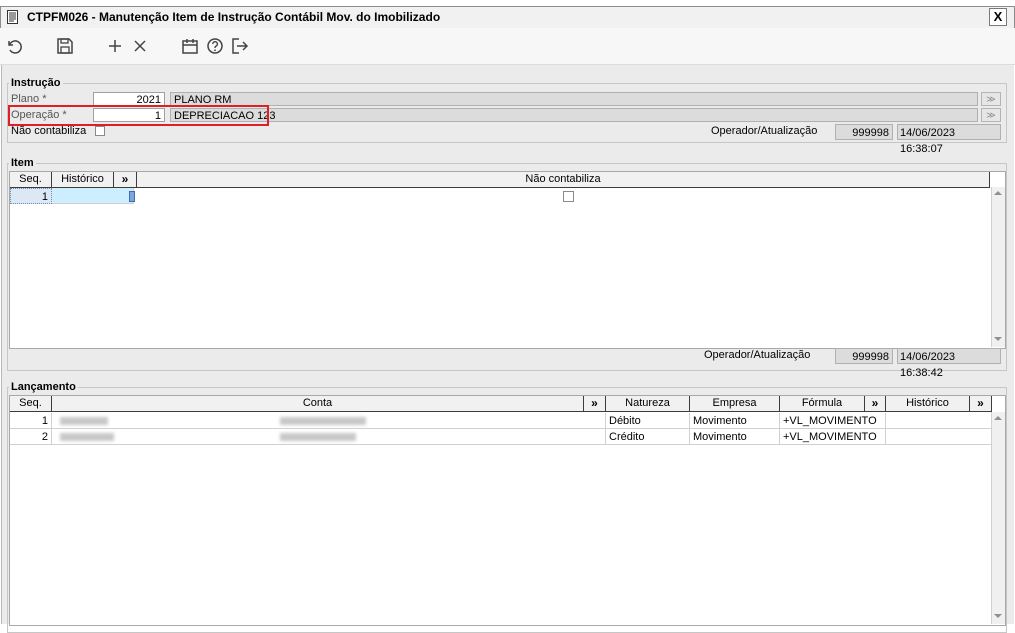 Image resolution: width=1015 pixels, height=633 pixels. I want to click on expand-formula-button: », so click(875, 403).